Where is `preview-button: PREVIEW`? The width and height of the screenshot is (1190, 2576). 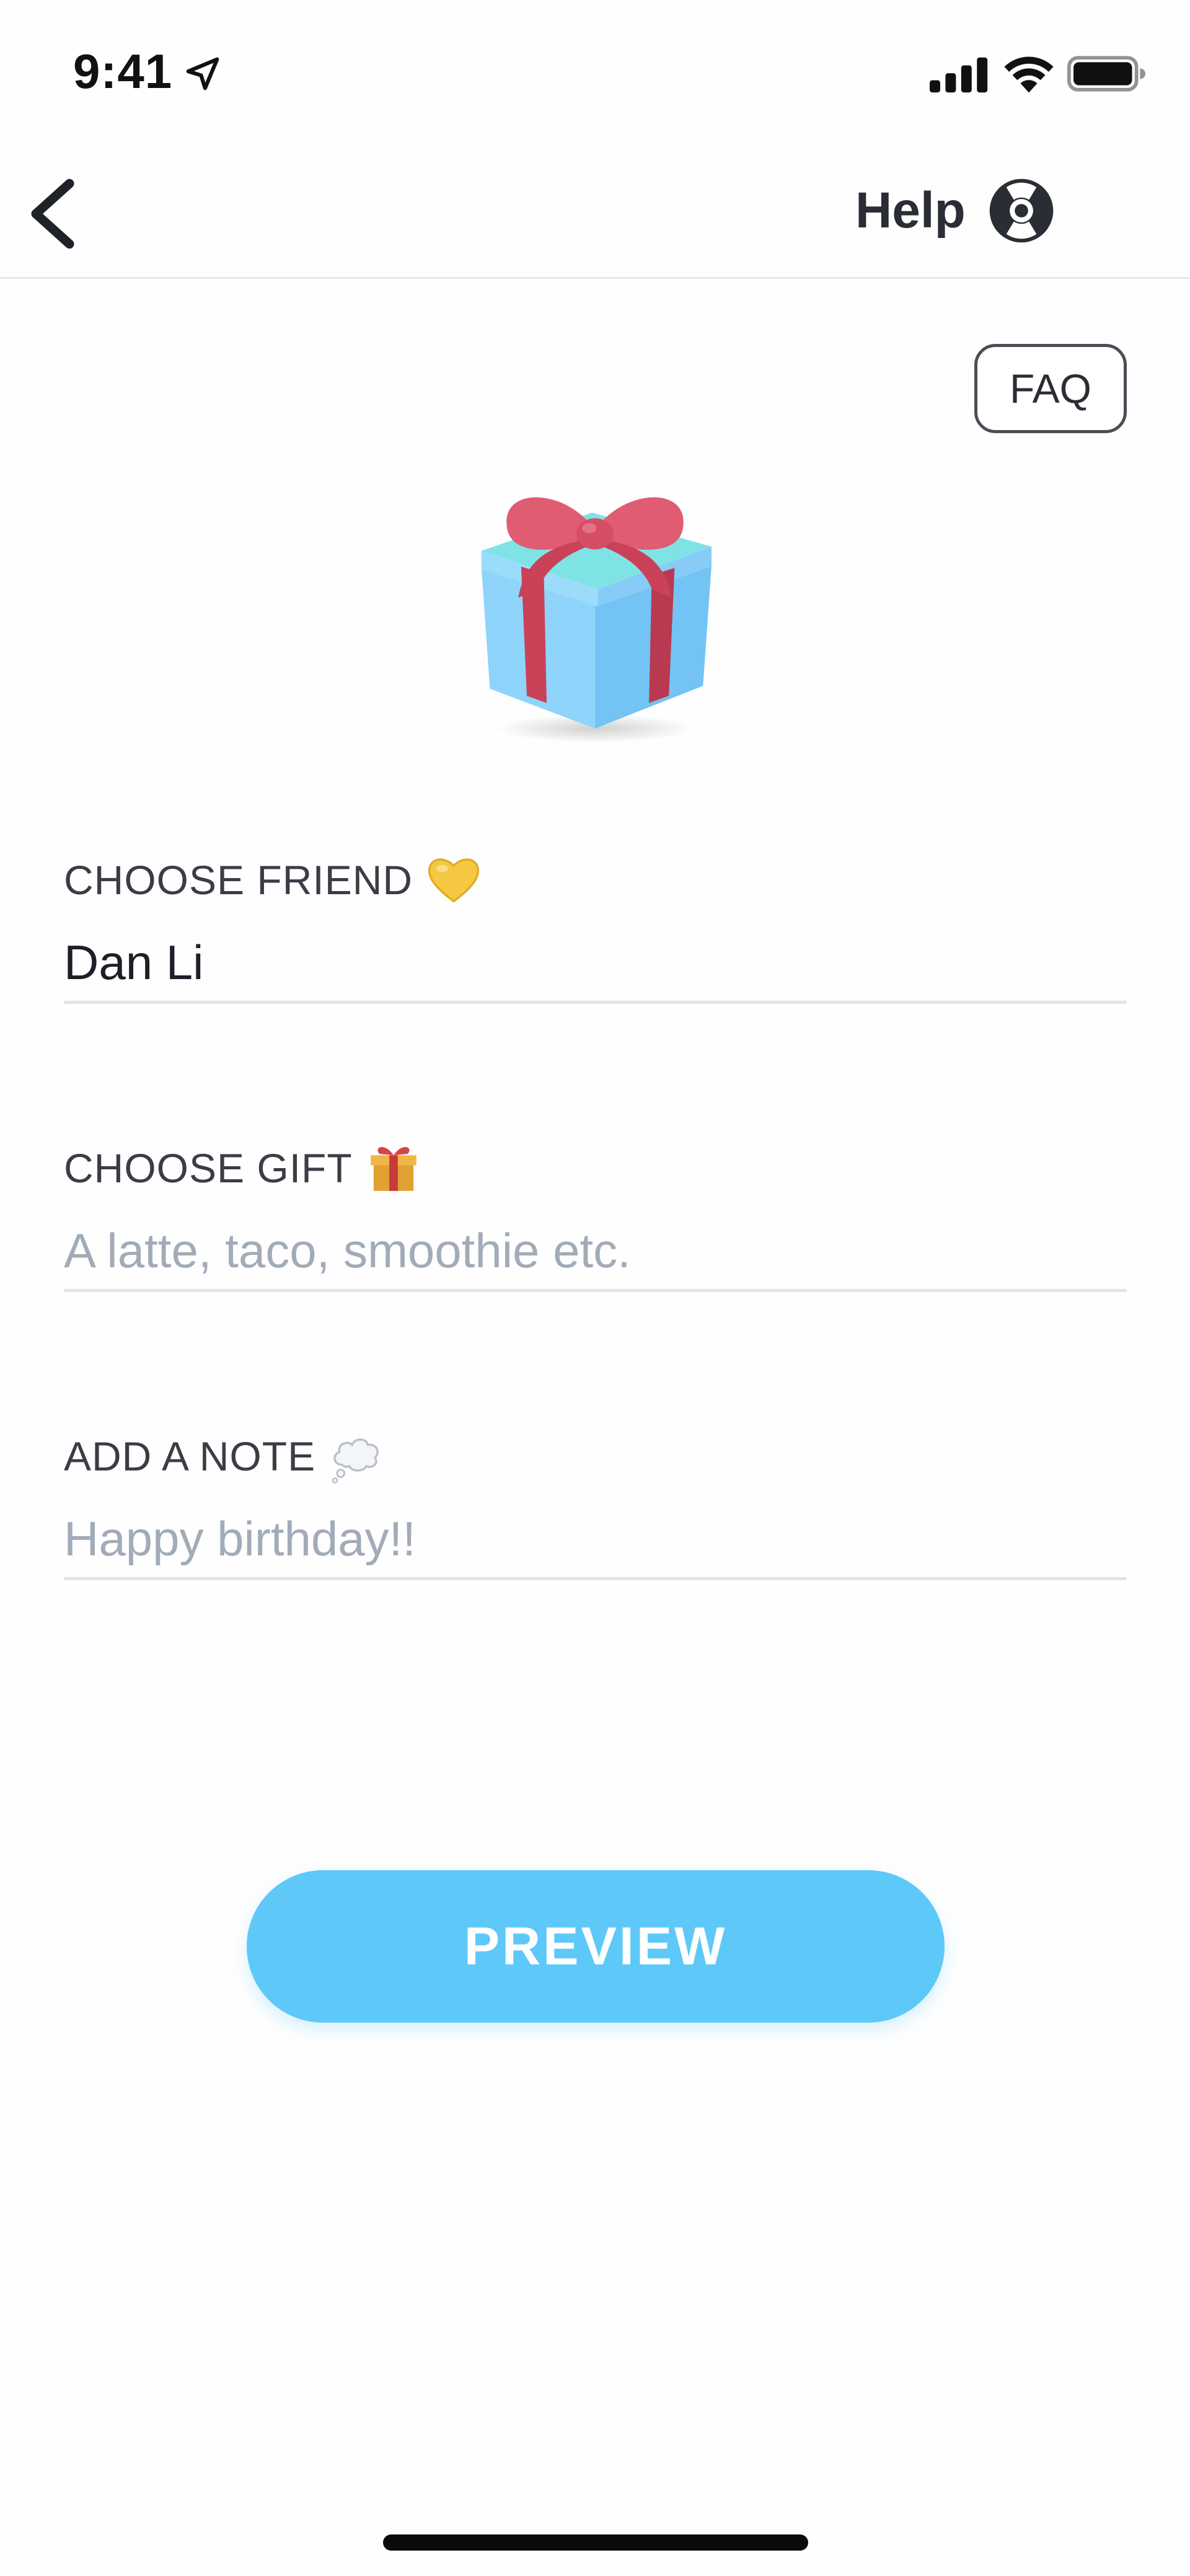
preview-button: PREVIEW is located at coordinates (596, 1947).